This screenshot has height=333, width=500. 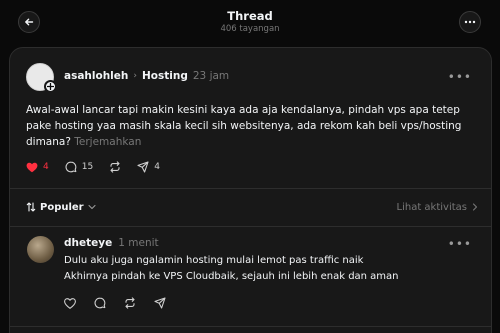 I want to click on avatar, so click(x=41, y=78).